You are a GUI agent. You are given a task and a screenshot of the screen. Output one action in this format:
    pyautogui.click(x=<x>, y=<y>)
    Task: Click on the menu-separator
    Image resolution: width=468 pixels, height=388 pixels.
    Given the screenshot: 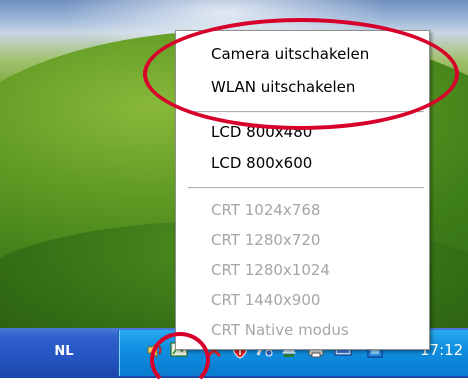 What is the action you would take?
    pyautogui.click(x=306, y=188)
    